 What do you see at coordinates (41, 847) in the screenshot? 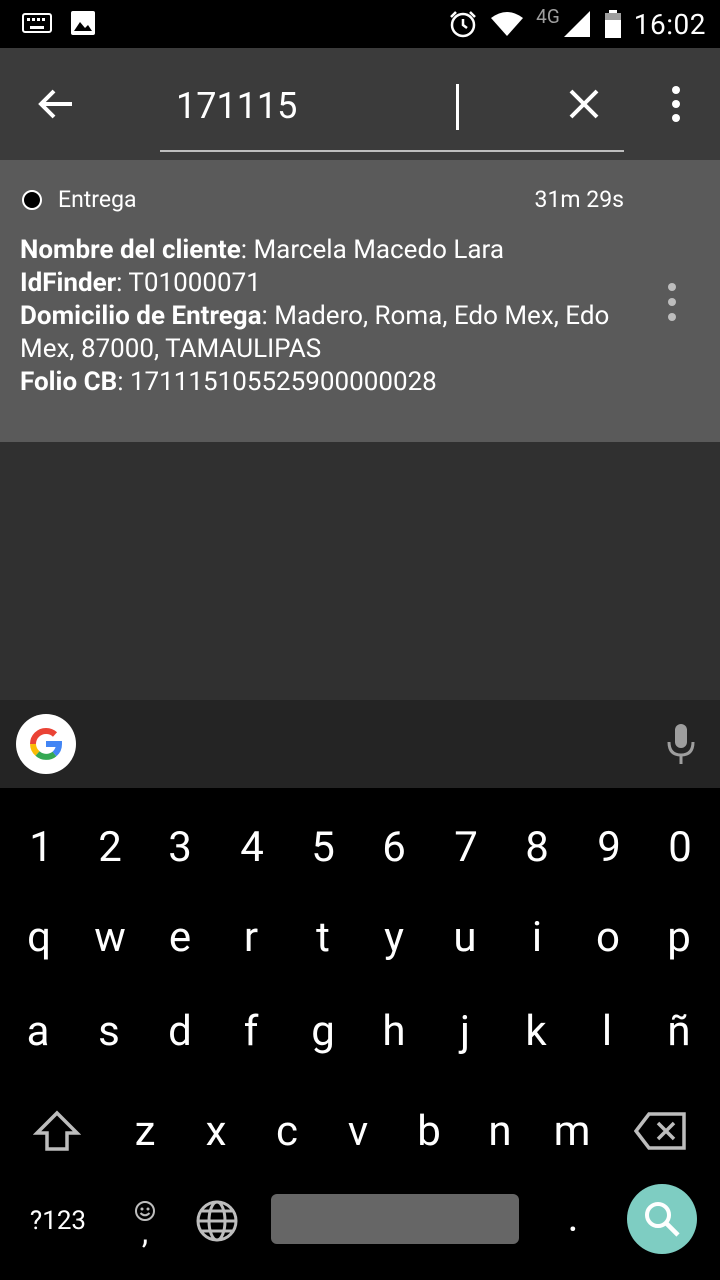
I see `key-1: 1` at bounding box center [41, 847].